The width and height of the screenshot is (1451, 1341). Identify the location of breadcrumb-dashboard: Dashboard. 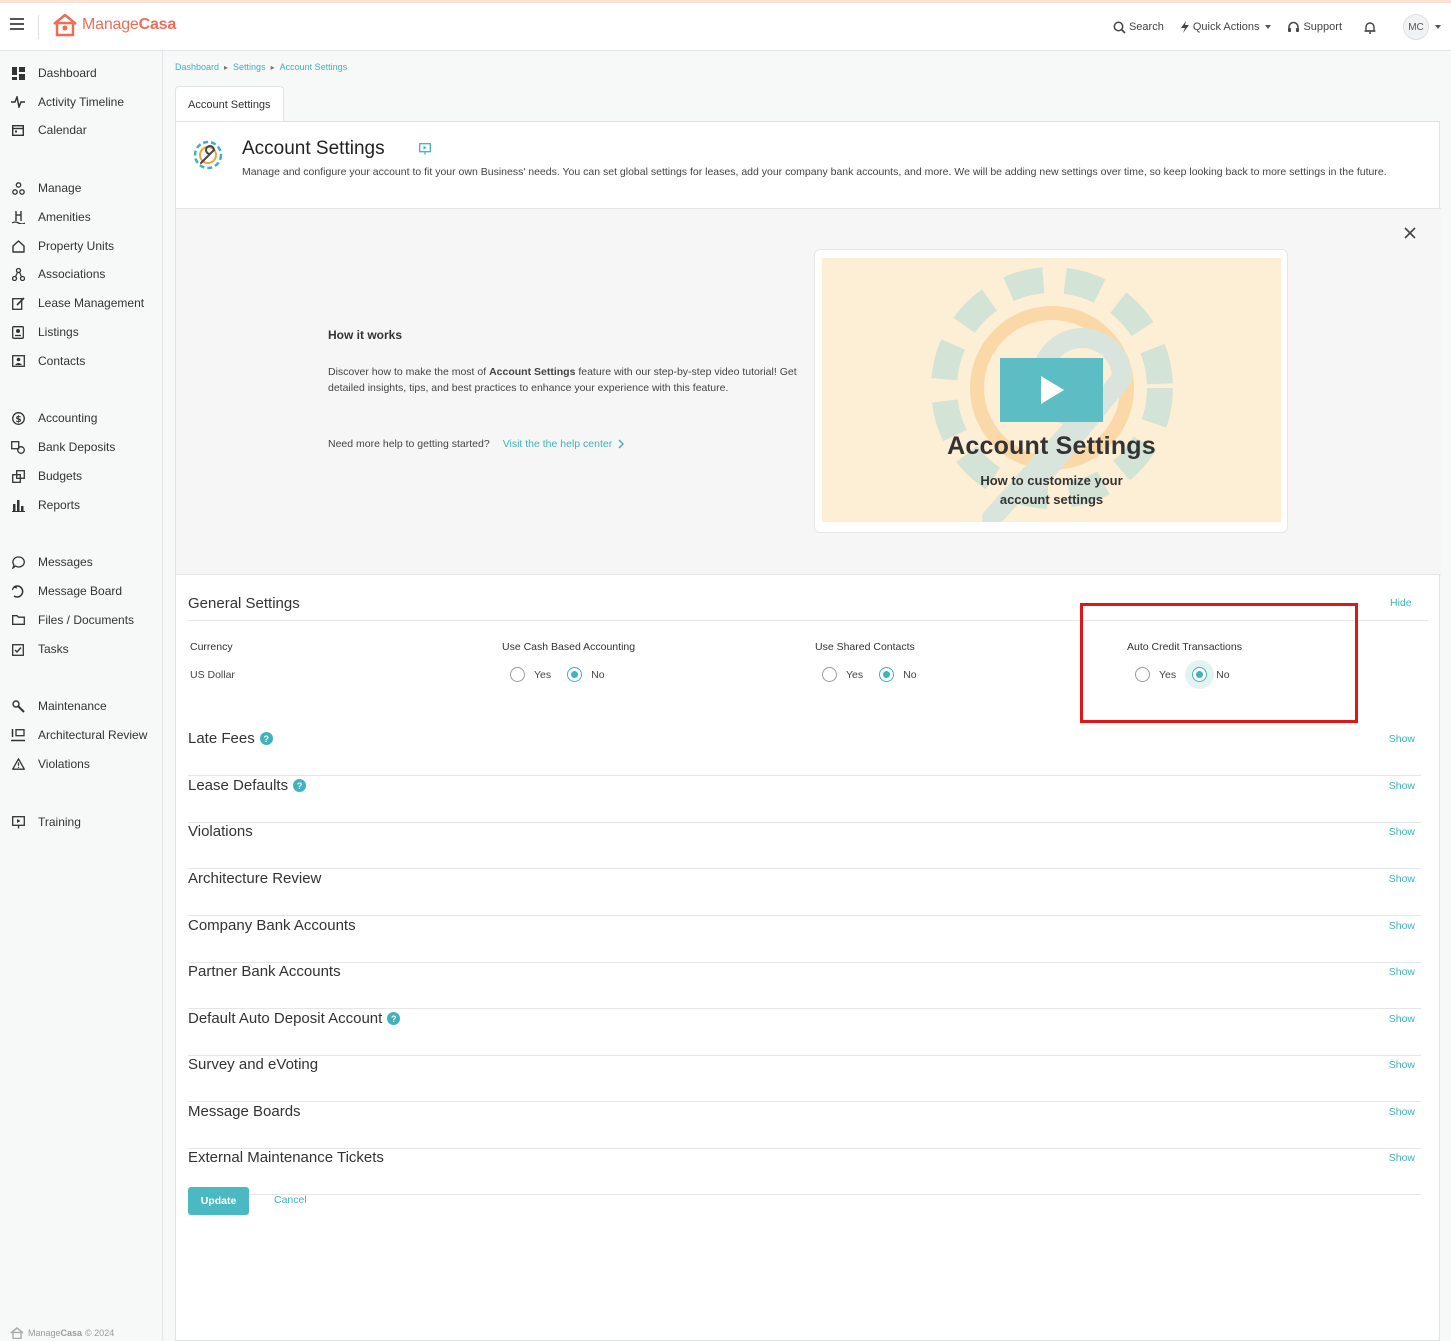
(197, 67).